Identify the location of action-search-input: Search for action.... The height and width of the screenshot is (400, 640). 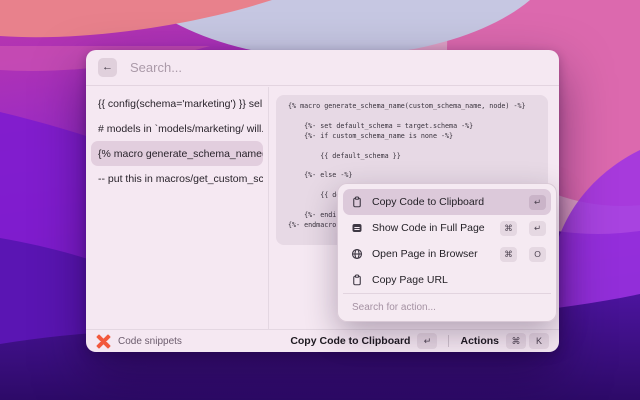
(447, 307).